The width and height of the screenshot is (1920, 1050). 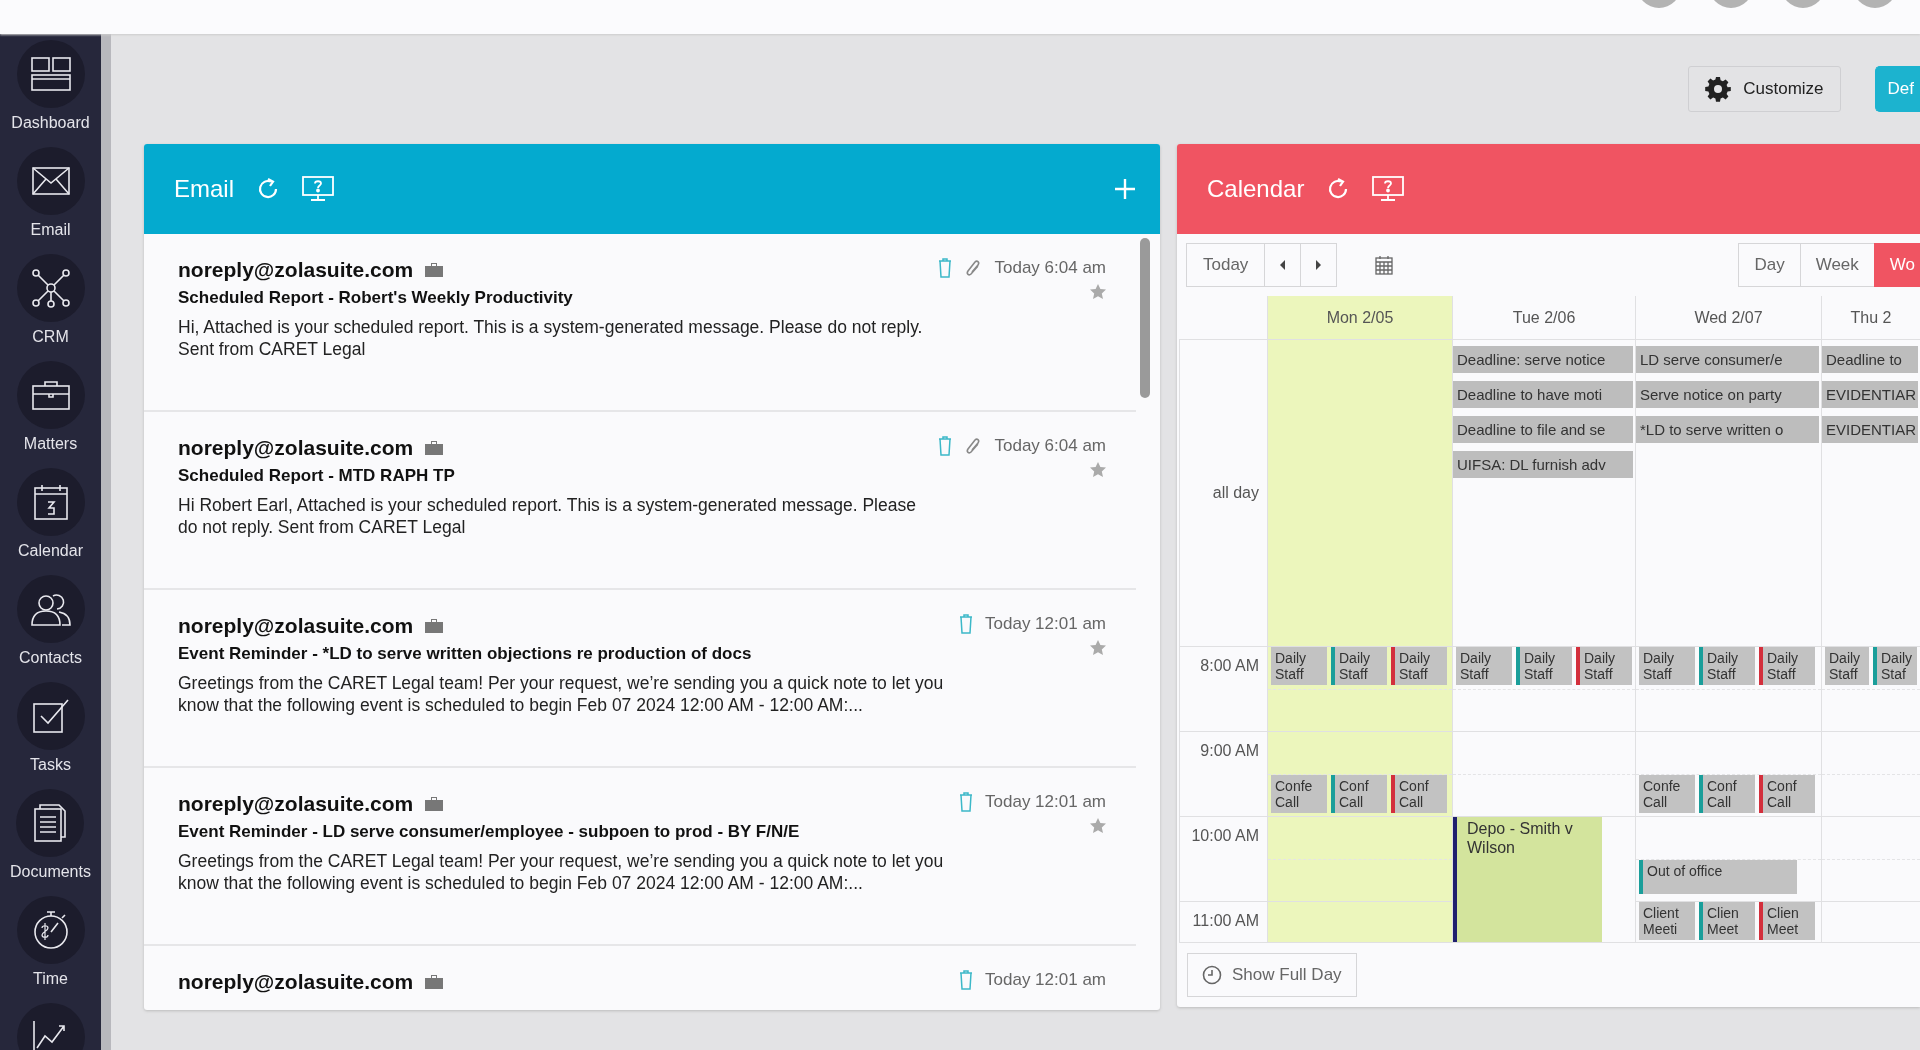 What do you see at coordinates (1685, 872) in the screenshot?
I see `event-title: Out of office` at bounding box center [1685, 872].